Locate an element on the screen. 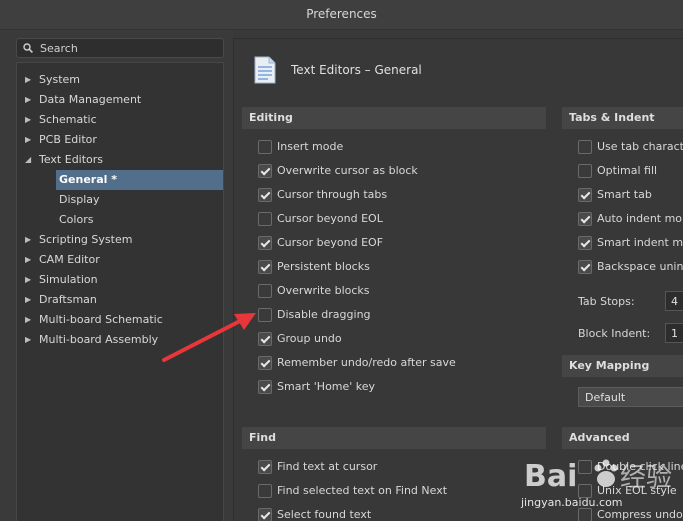 The height and width of the screenshot is (521, 683). search-icon is located at coordinates (28, 48).